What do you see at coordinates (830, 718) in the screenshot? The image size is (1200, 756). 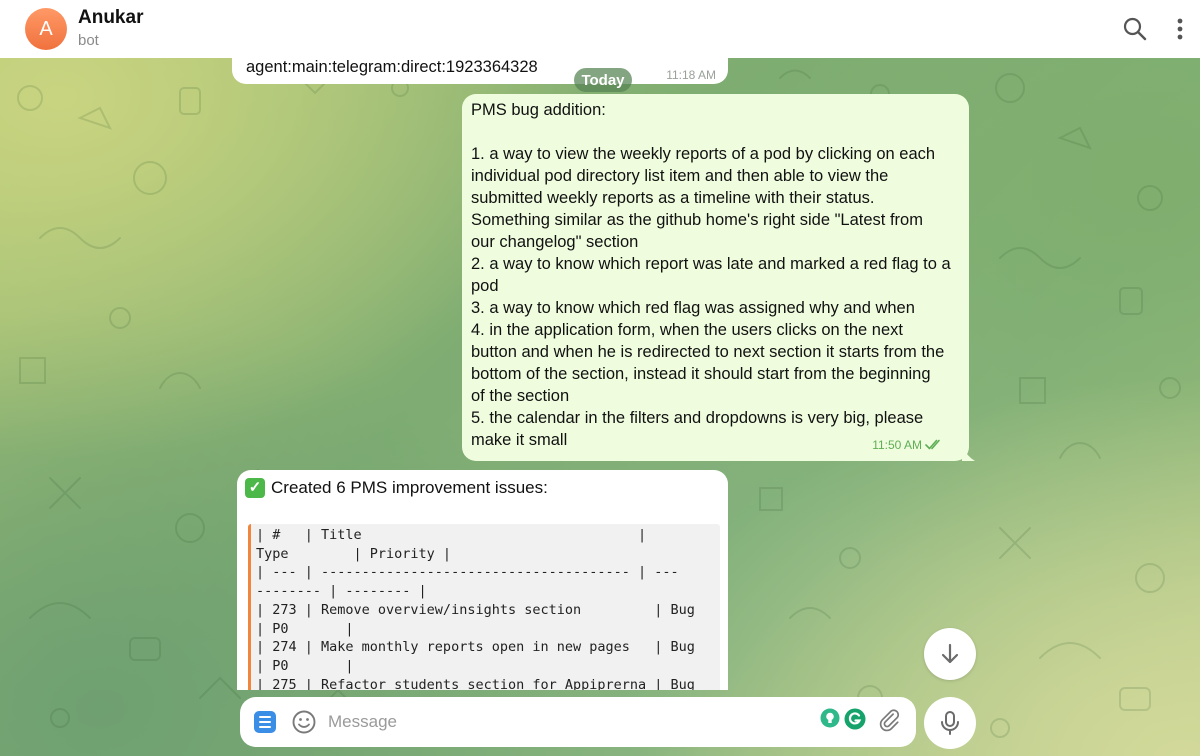 I see `lightbulb-extension-icon` at bounding box center [830, 718].